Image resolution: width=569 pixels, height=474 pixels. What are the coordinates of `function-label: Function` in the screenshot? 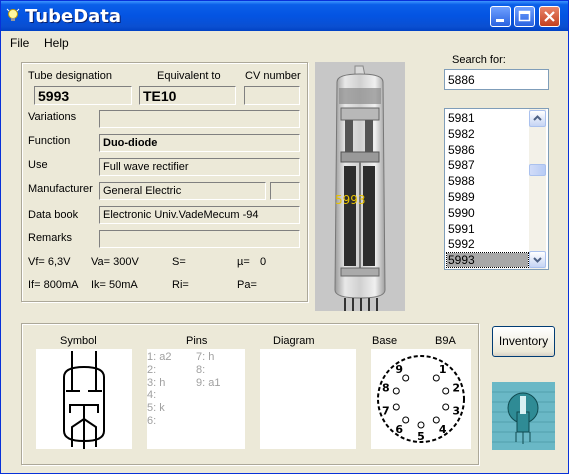 It's located at (49, 141).